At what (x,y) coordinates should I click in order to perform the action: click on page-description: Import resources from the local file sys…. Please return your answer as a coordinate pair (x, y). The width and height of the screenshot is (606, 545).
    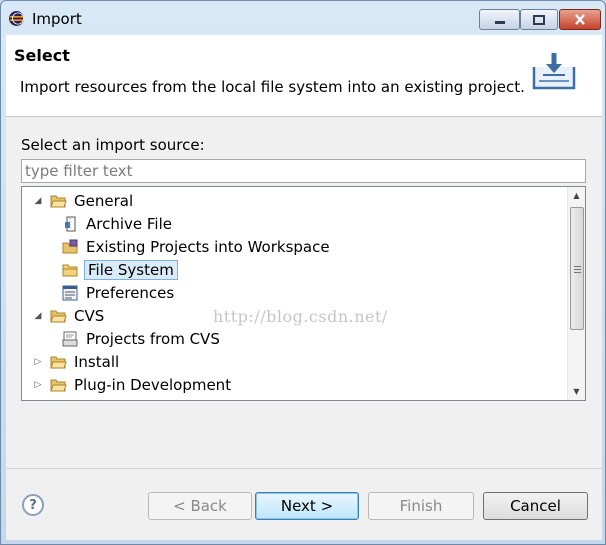
    Looking at the image, I should click on (272, 87).